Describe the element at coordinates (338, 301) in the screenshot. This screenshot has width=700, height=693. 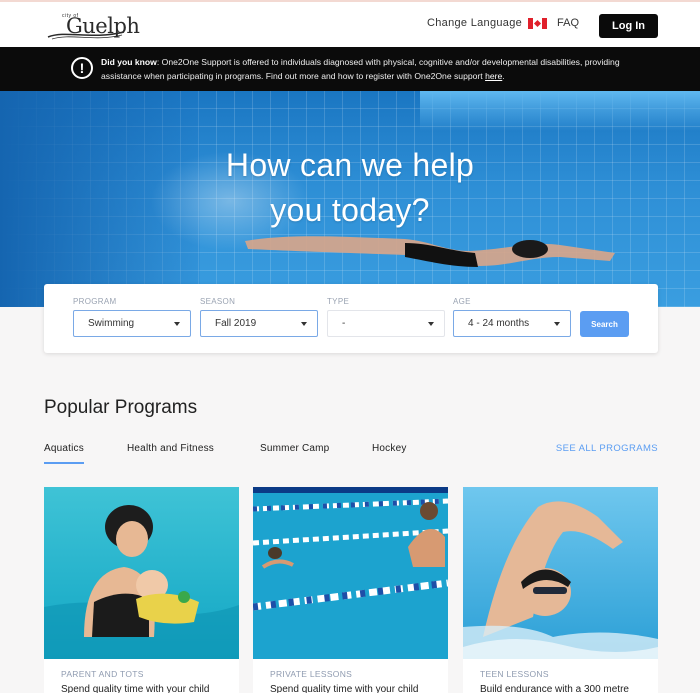
I see `type-label: TYPE` at that location.